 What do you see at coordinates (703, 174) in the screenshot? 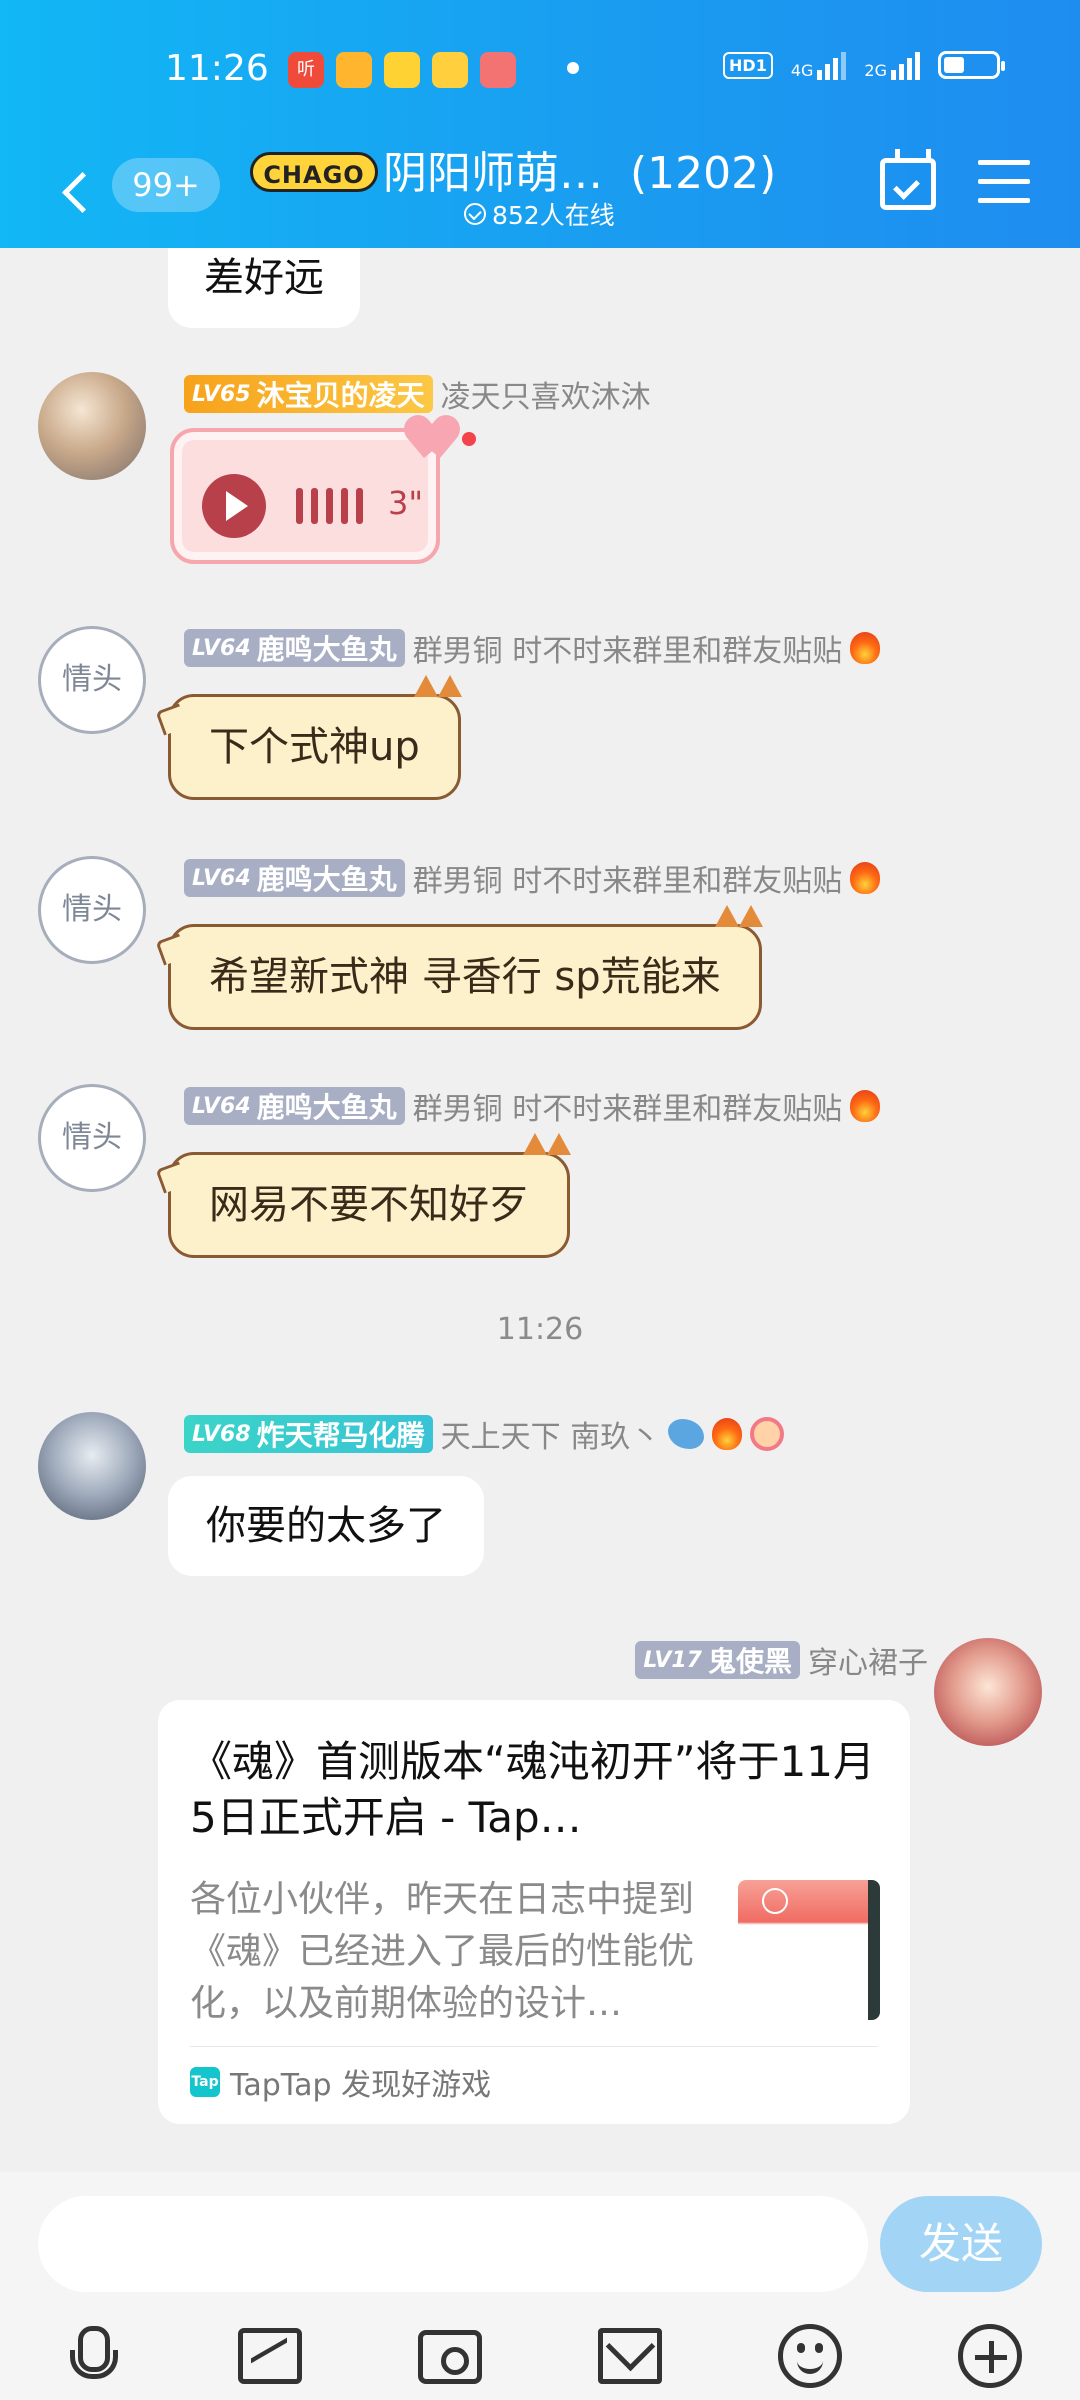
I see `member-count: (1202)` at bounding box center [703, 174].